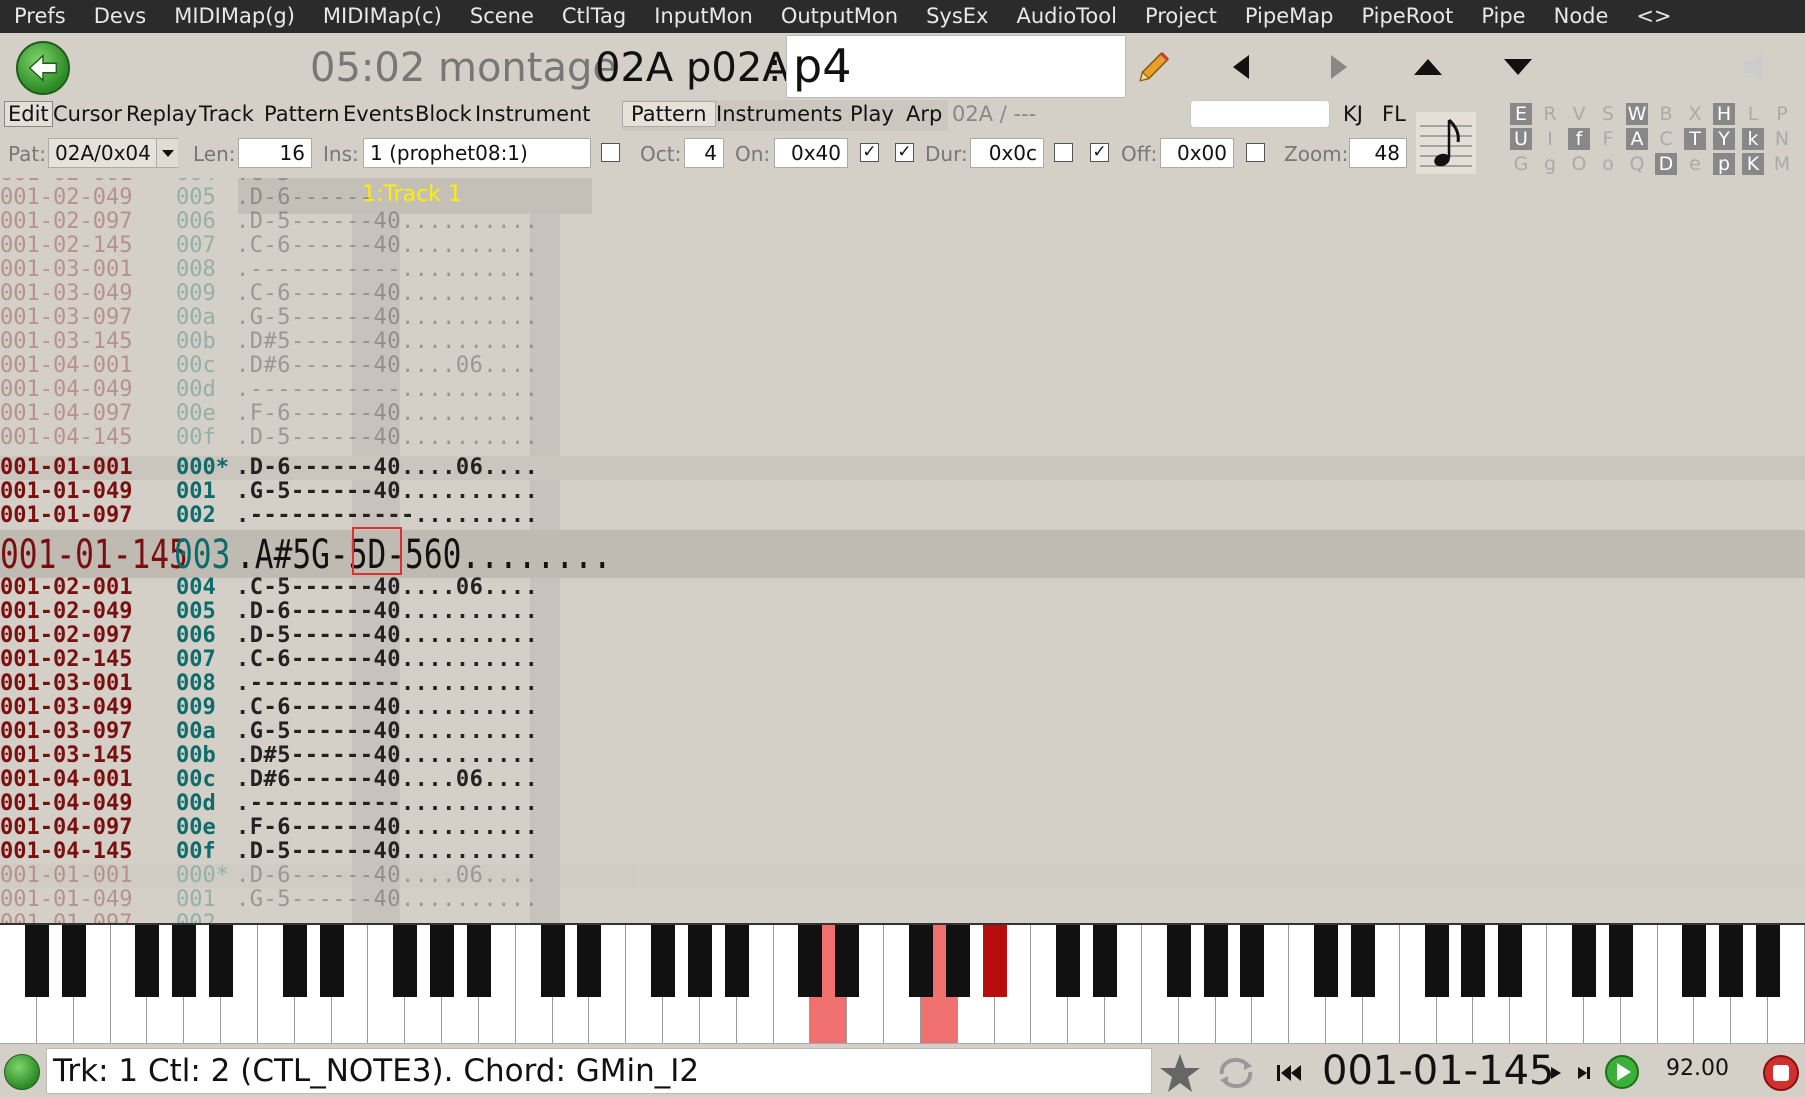 This screenshot has height=1097, width=1805. I want to click on note-icon, so click(1446, 143).